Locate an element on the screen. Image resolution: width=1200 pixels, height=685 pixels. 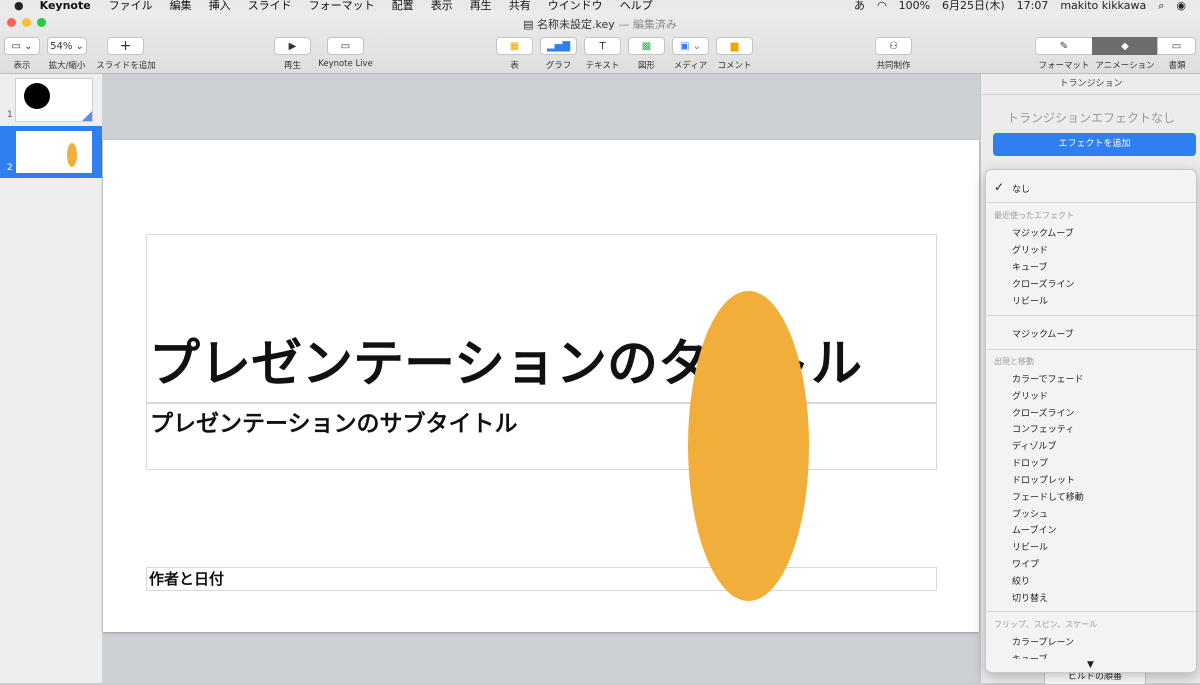
orange-oval-shape is located at coordinates (748, 446).